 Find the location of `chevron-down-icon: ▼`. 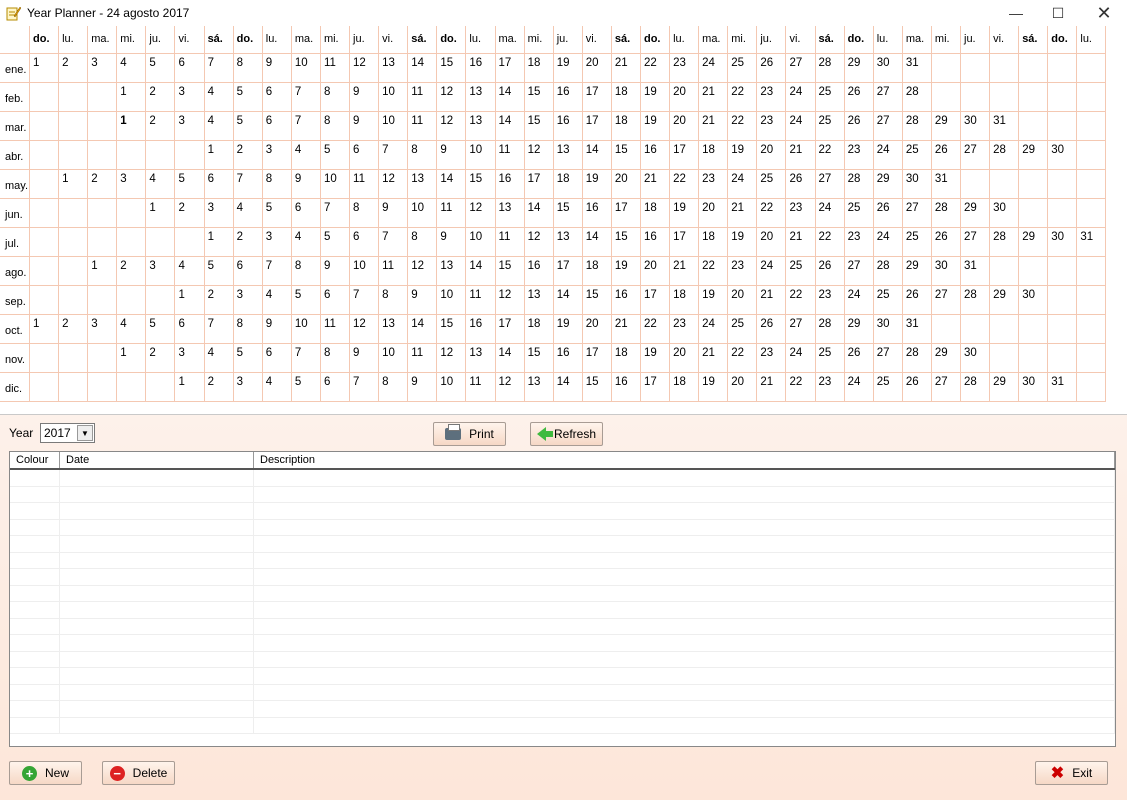

chevron-down-icon: ▼ is located at coordinates (85, 433).